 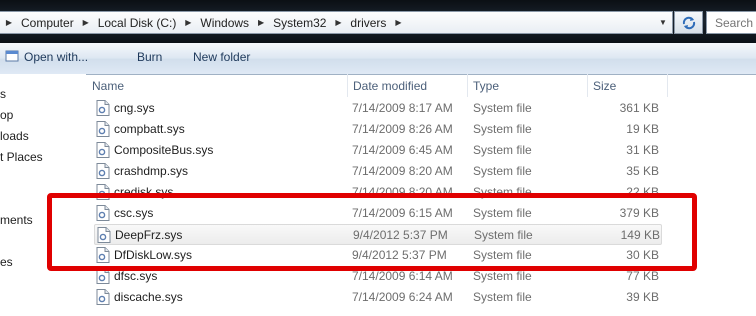 I want to click on new-folder-button: New folder, so click(x=221, y=57).